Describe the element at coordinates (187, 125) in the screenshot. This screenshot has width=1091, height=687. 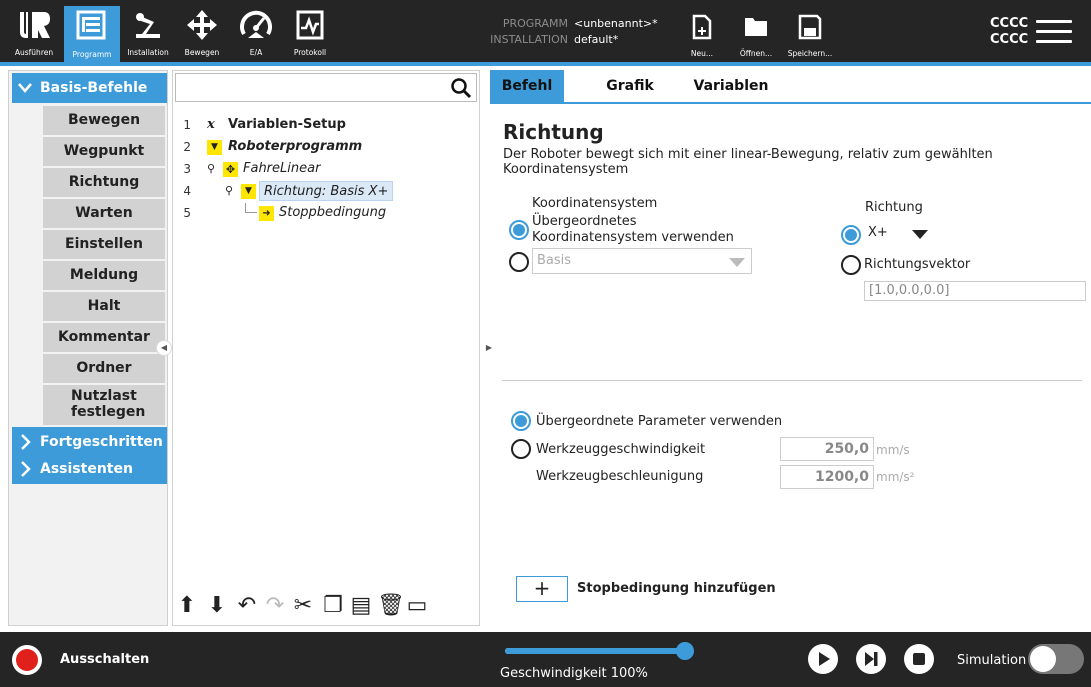
I see `tree-row-number: 1` at that location.